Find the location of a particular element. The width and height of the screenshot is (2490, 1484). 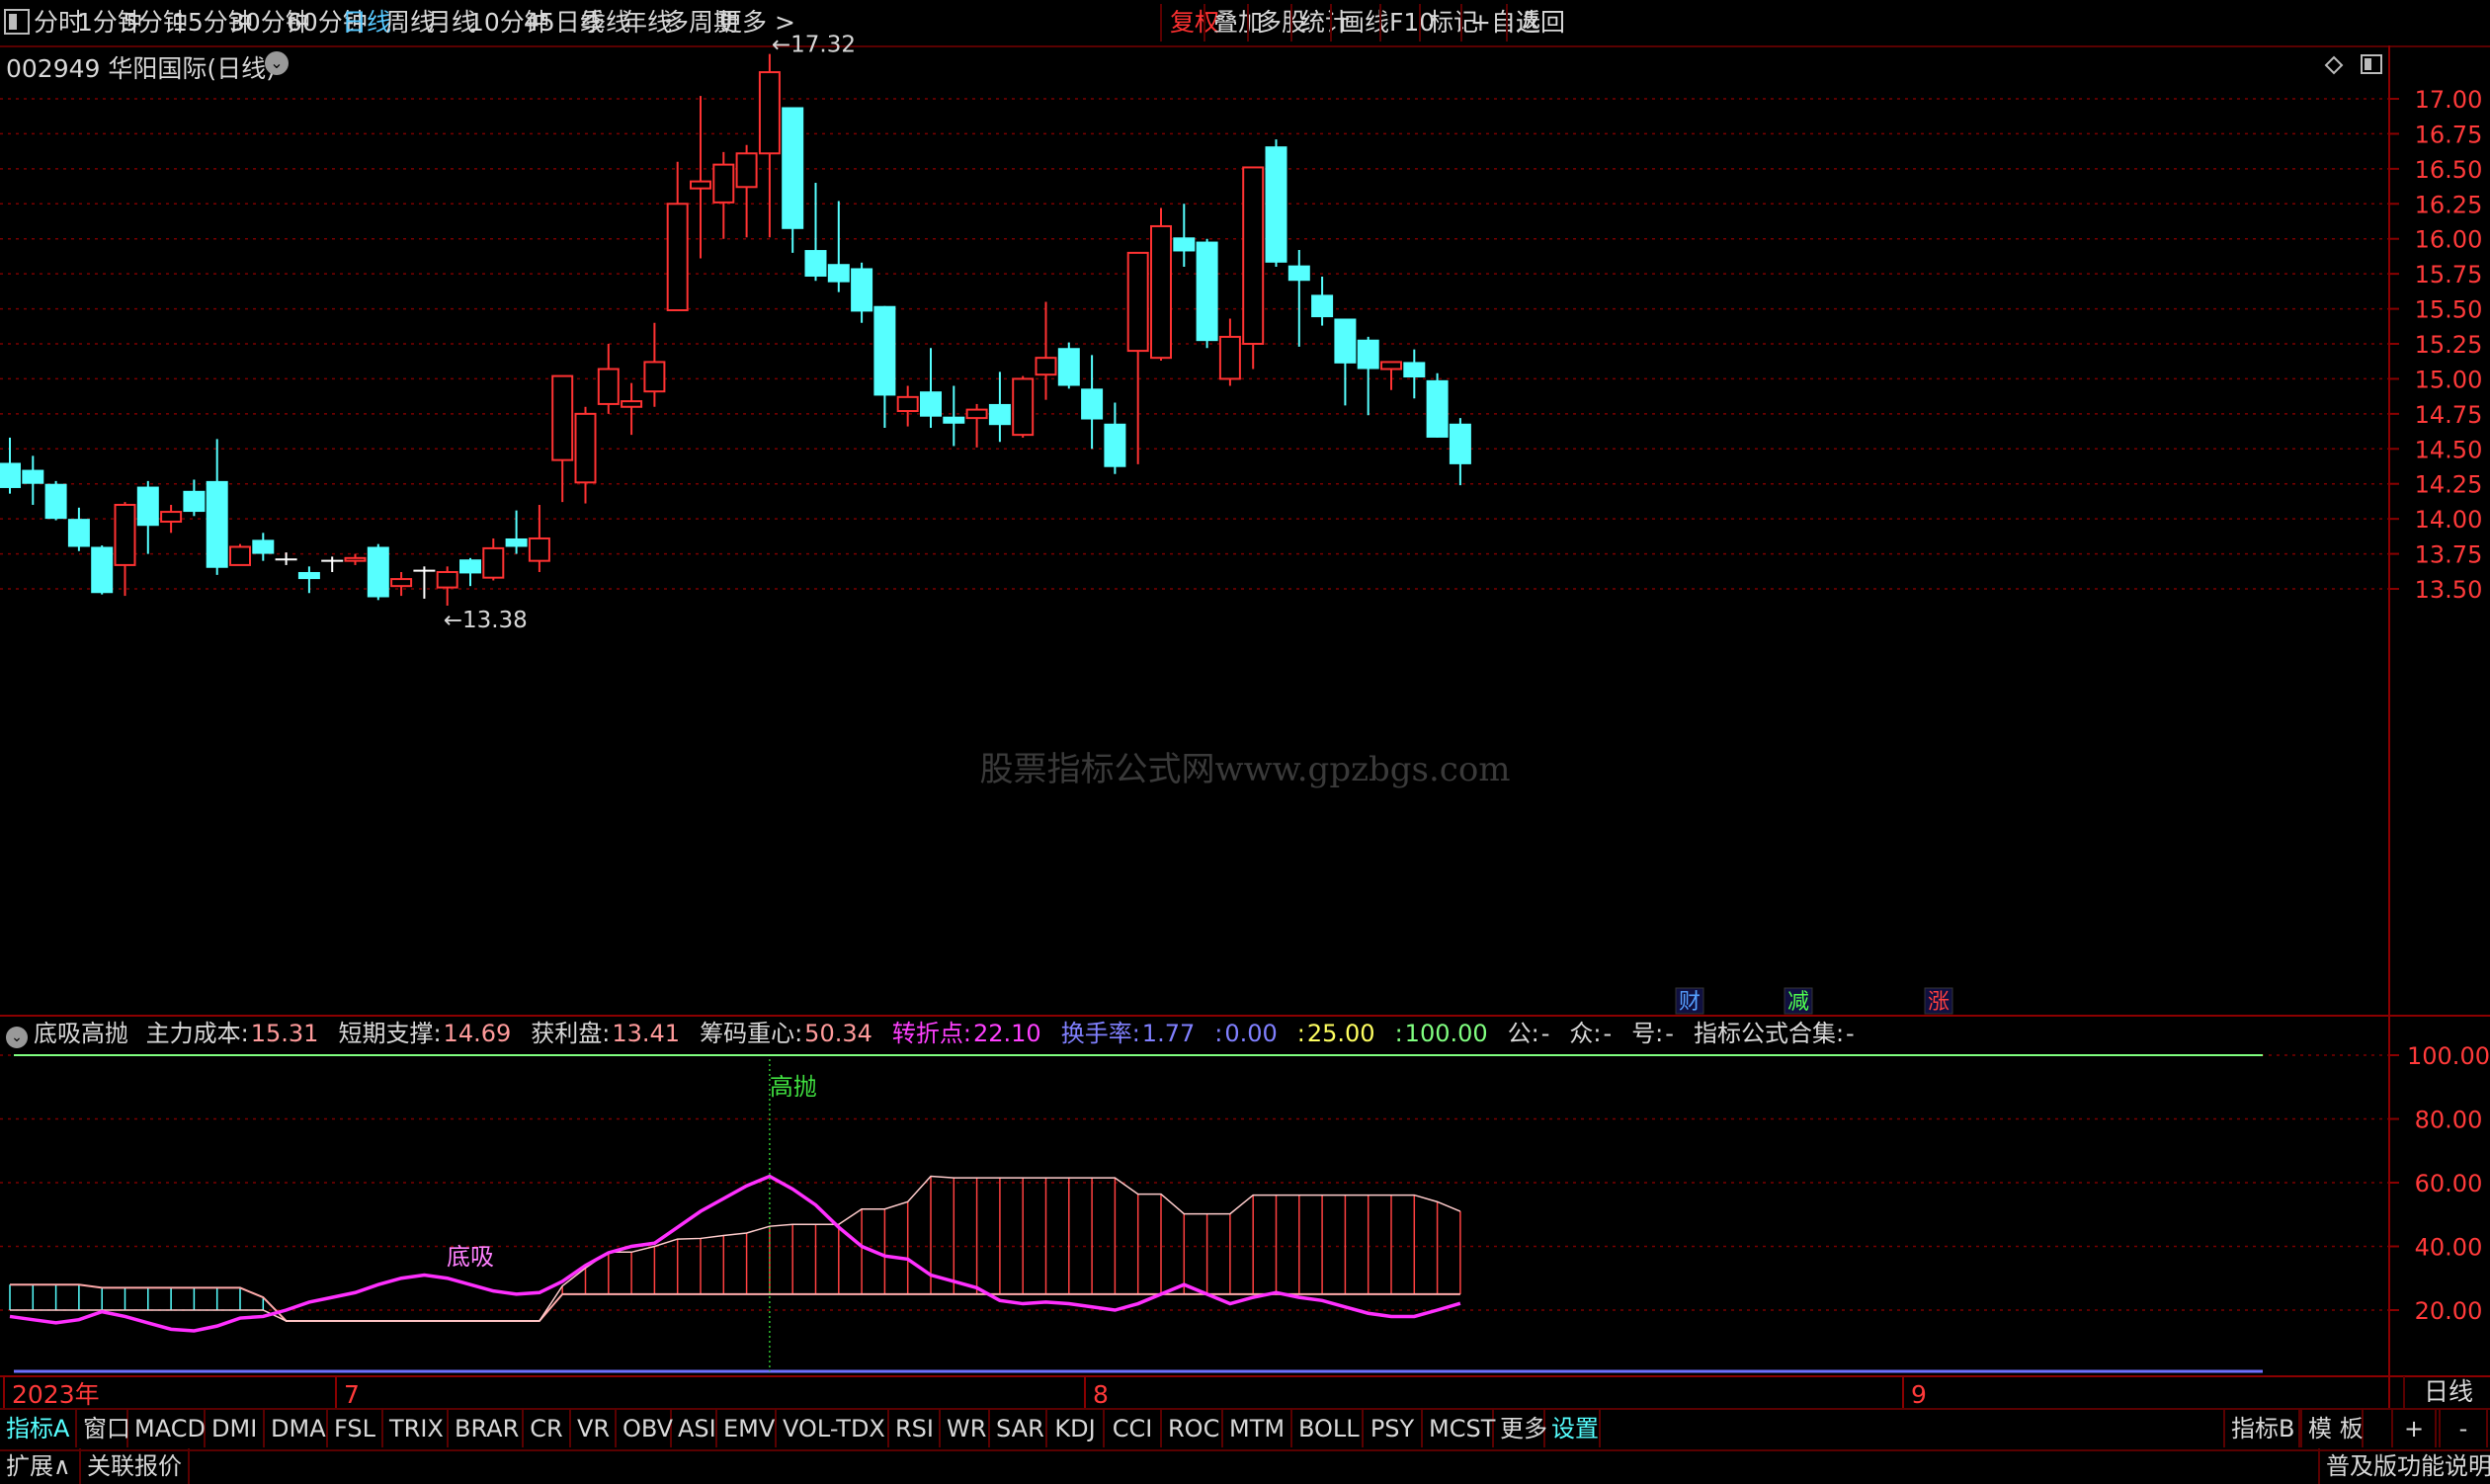

tab-mtm: MTM is located at coordinates (1257, 1428).